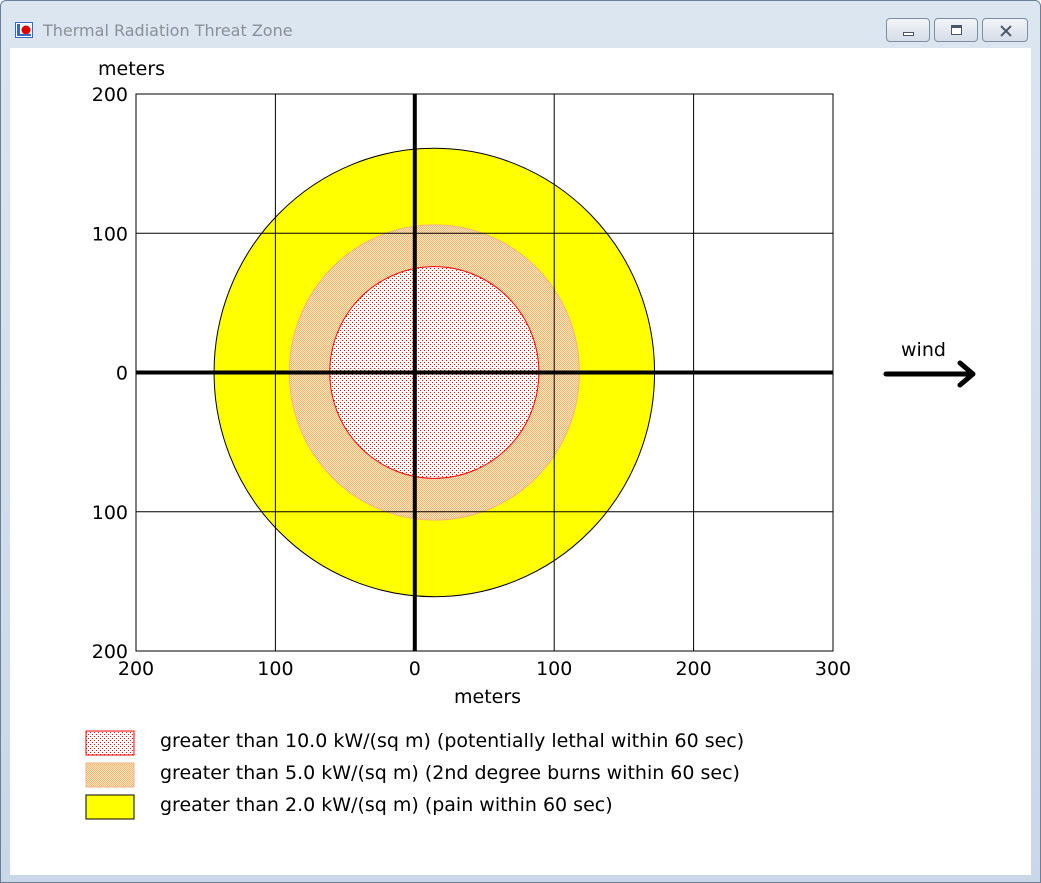 This screenshot has width=1041, height=883. Describe the element at coordinates (487, 697) in the screenshot. I see `x-axis-label: meters` at that location.